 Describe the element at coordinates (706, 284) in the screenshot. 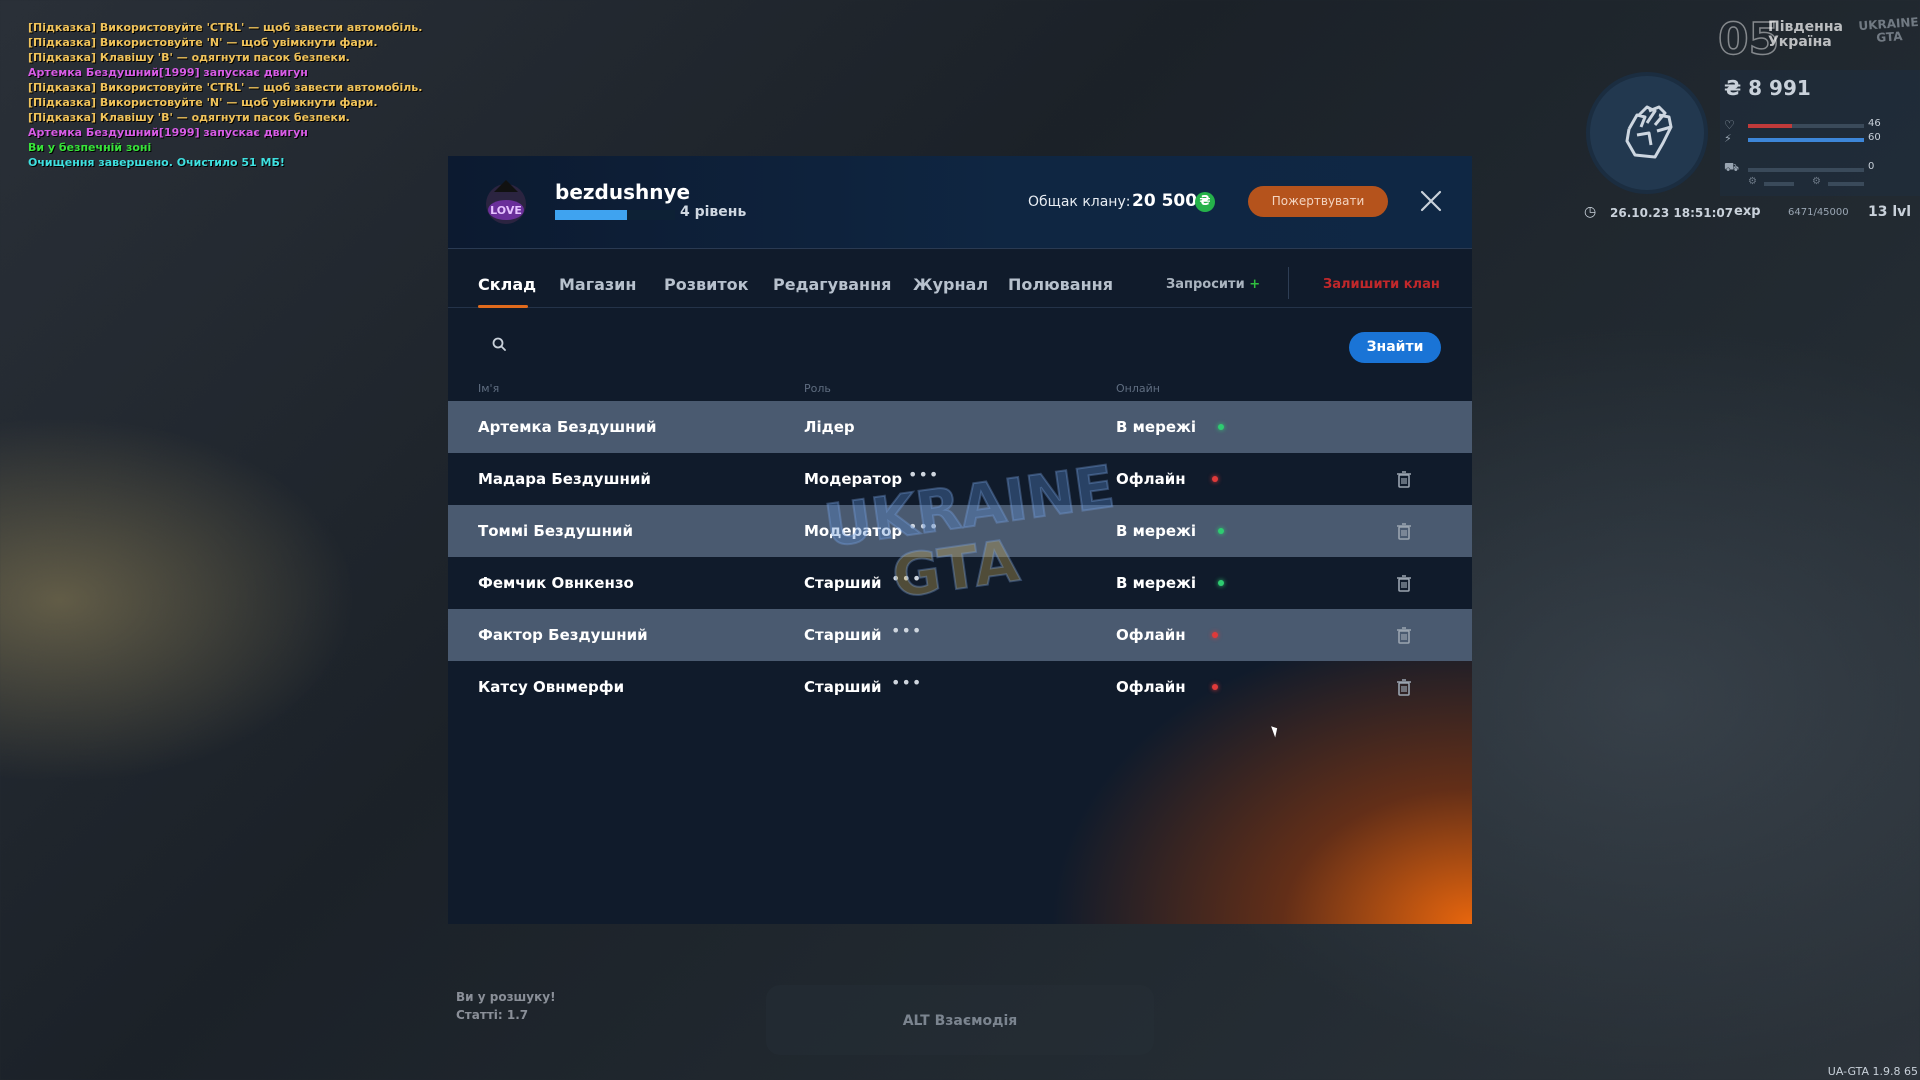

I see `tab-development: Розвиток` at that location.